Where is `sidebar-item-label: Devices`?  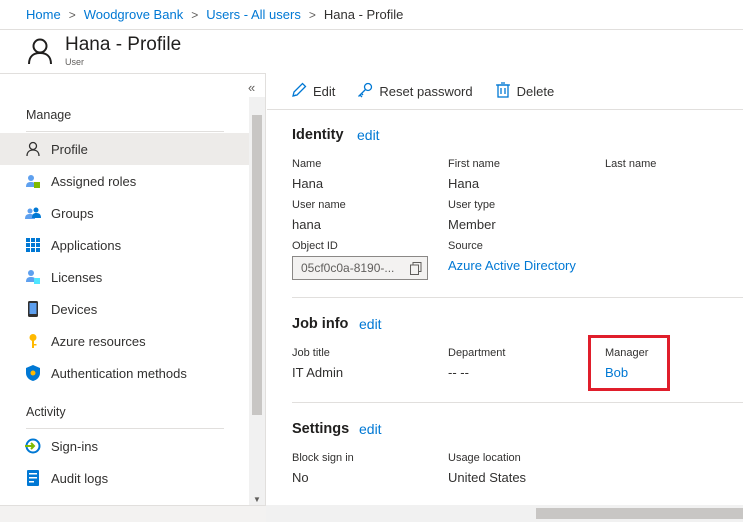
sidebar-item-label: Devices is located at coordinates (74, 309).